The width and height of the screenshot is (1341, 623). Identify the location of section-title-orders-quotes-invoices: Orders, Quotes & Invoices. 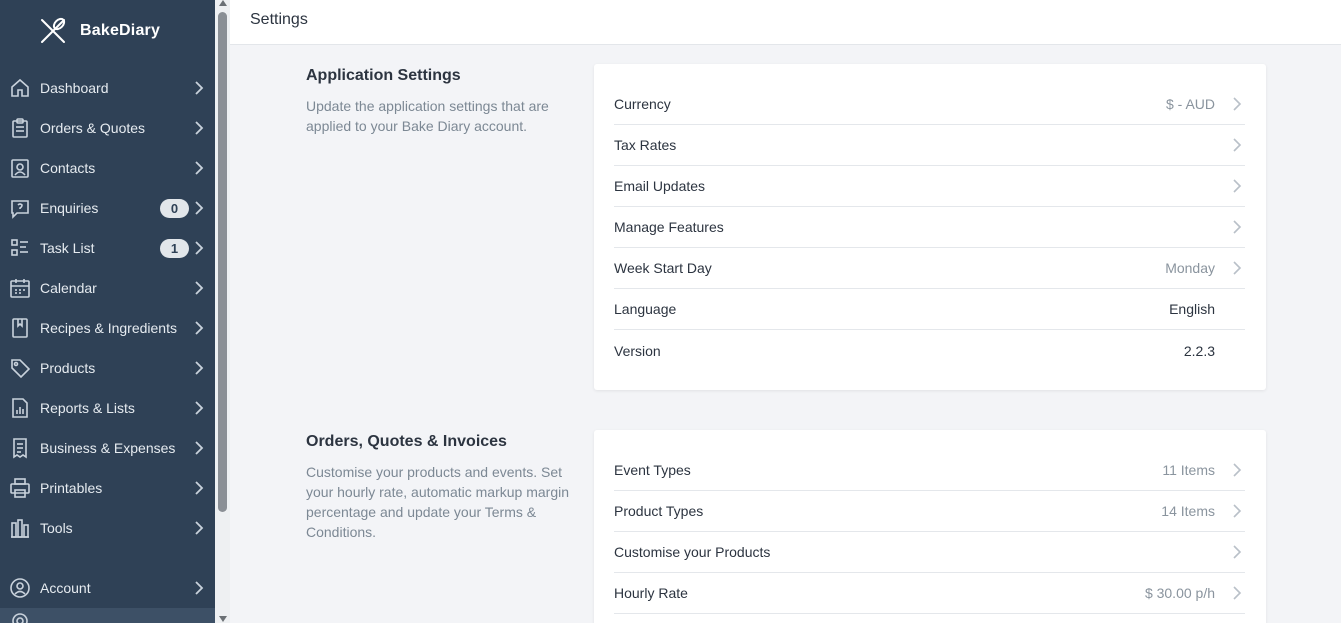
(406, 441).